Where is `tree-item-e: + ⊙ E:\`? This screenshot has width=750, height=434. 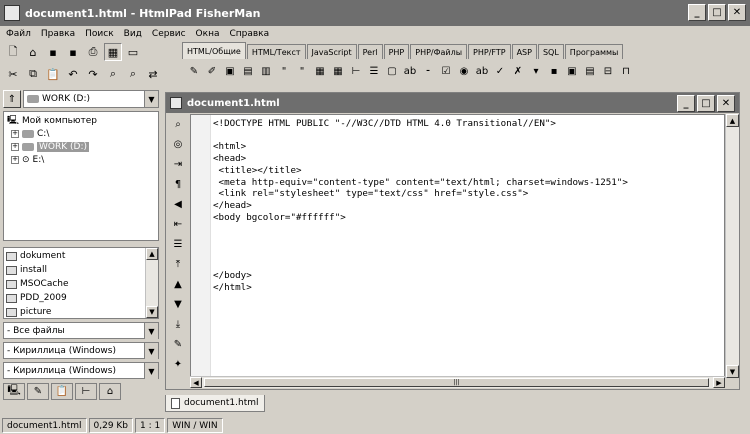 tree-item-e: + ⊙ E:\ is located at coordinates (81, 159).